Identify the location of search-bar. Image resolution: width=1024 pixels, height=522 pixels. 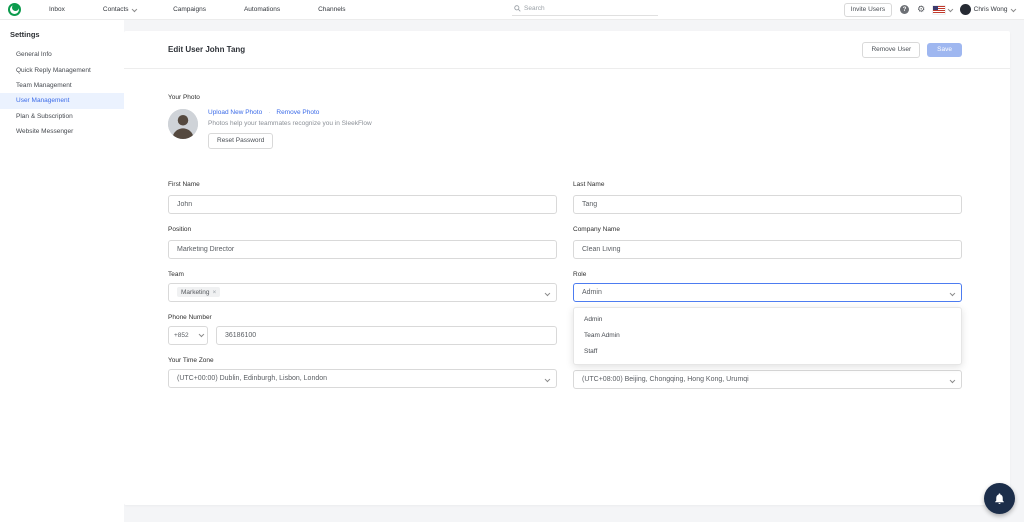
(585, 9).